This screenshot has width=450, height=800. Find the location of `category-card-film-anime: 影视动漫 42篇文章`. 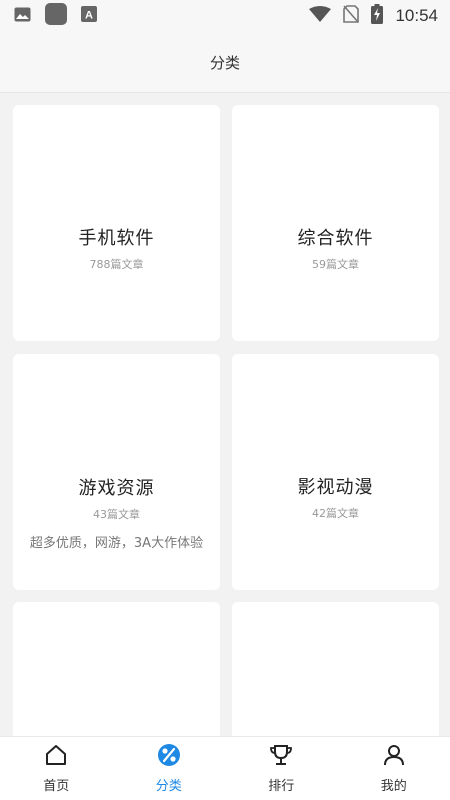

category-card-film-anime: 影视动漫 42篇文章 is located at coordinates (335, 472).